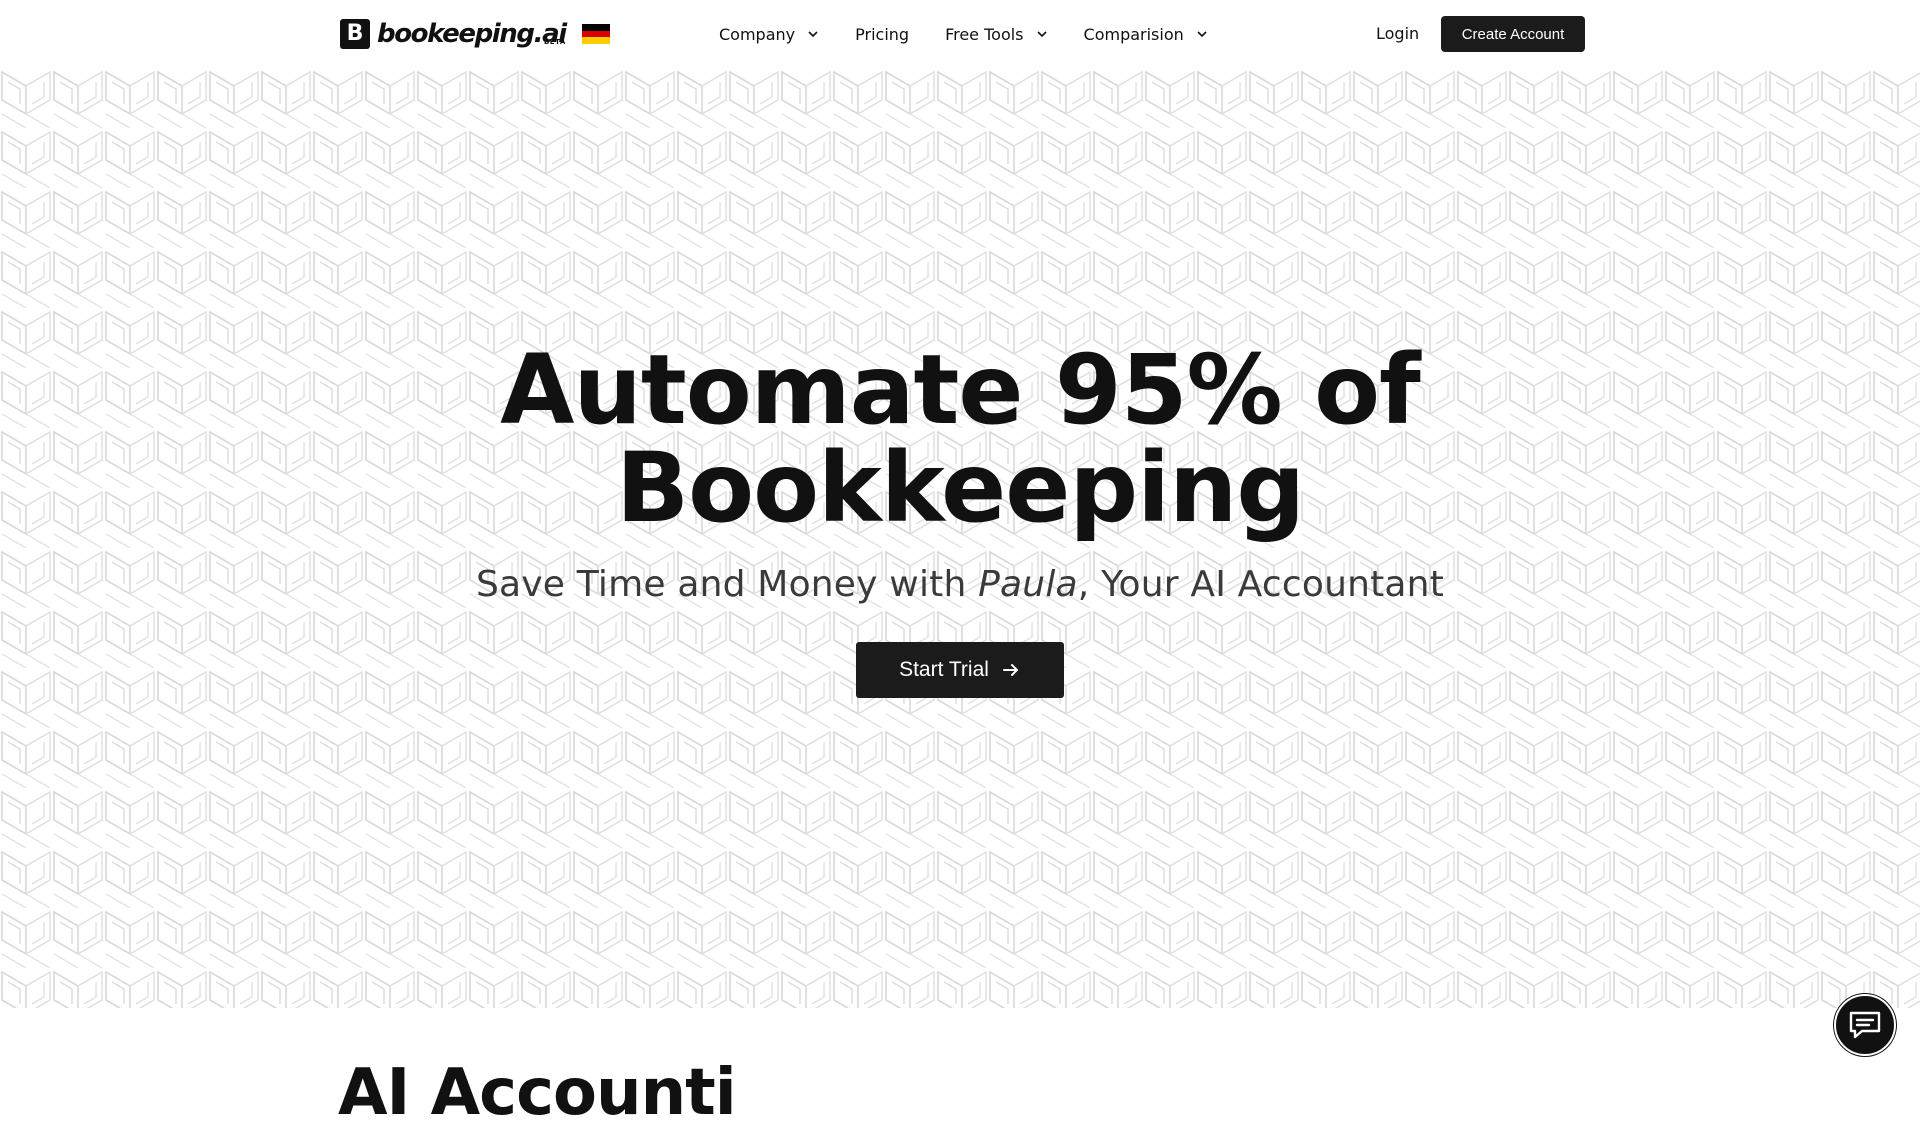 This screenshot has width=1920, height=1130. I want to click on hero-title-line1: Automate 95% of, so click(960, 390).